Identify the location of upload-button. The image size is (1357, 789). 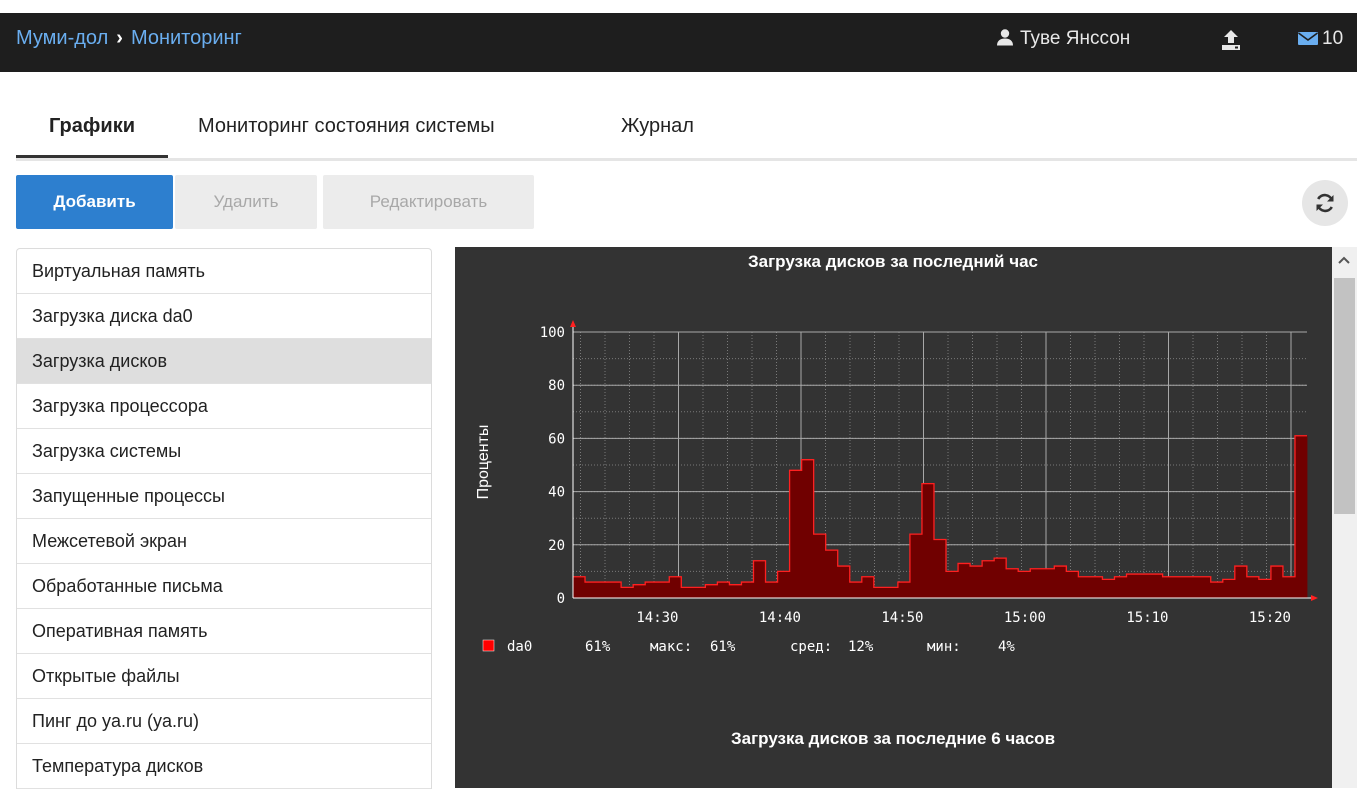
(1231, 42).